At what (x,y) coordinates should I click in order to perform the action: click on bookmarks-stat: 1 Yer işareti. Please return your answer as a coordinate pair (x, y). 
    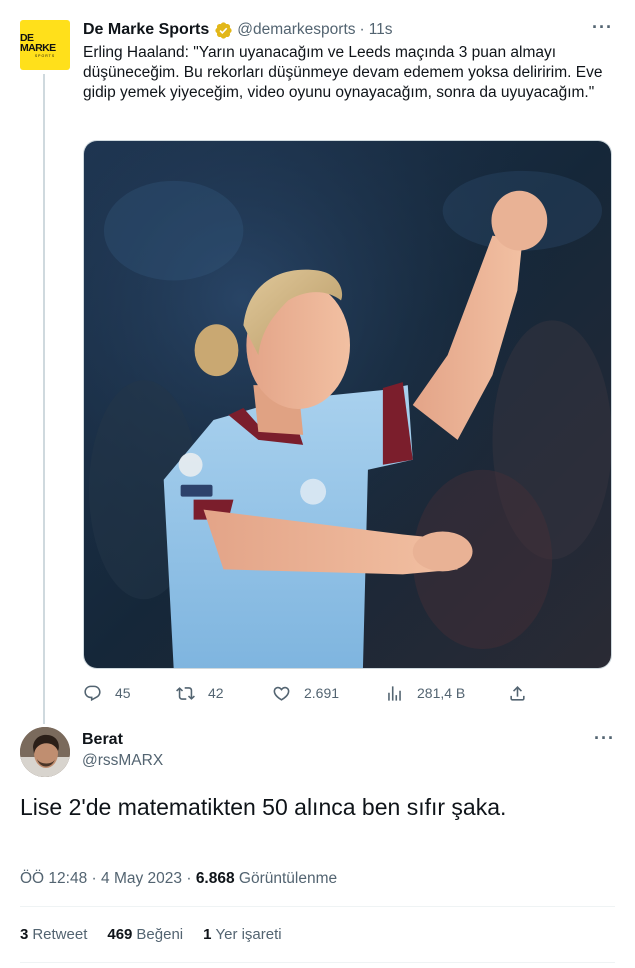
    Looking at the image, I should click on (242, 934).